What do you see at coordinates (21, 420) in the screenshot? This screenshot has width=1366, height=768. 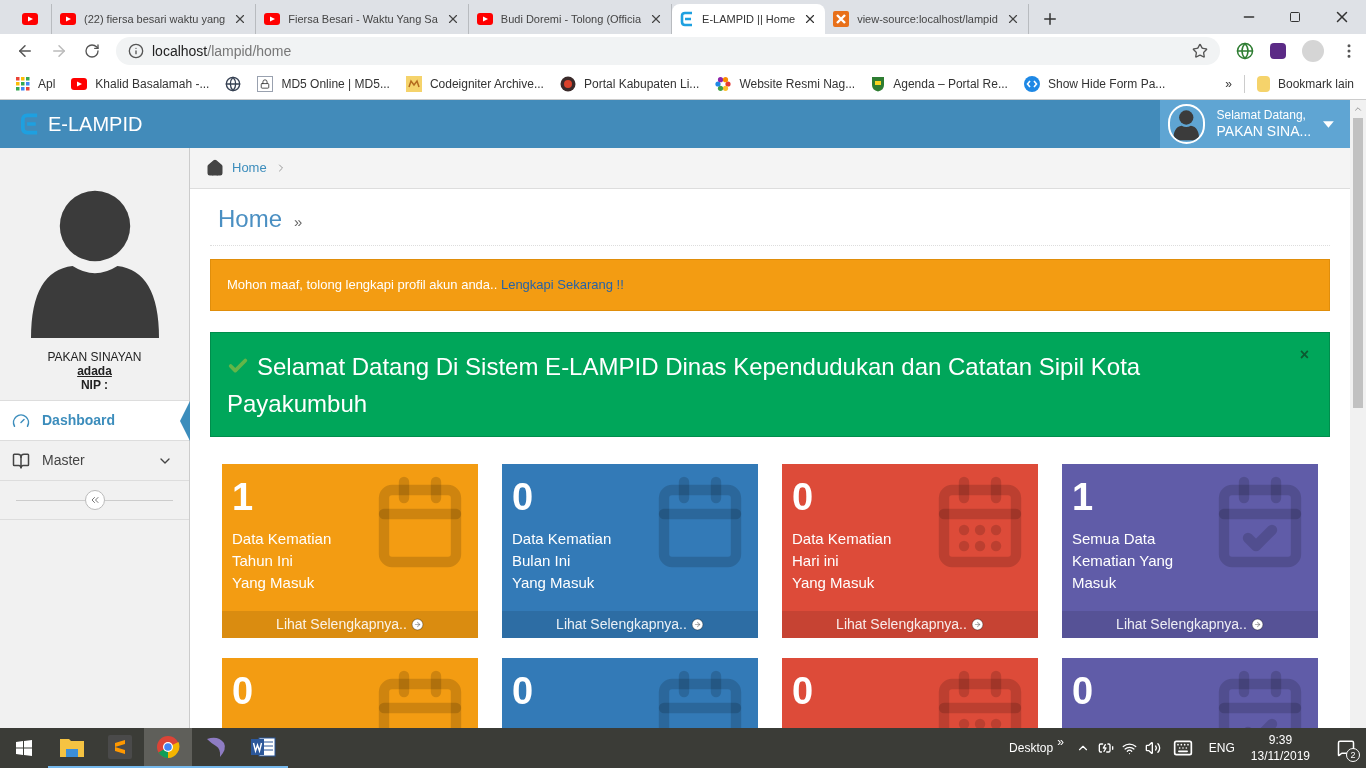 I see `gauge-icon` at bounding box center [21, 420].